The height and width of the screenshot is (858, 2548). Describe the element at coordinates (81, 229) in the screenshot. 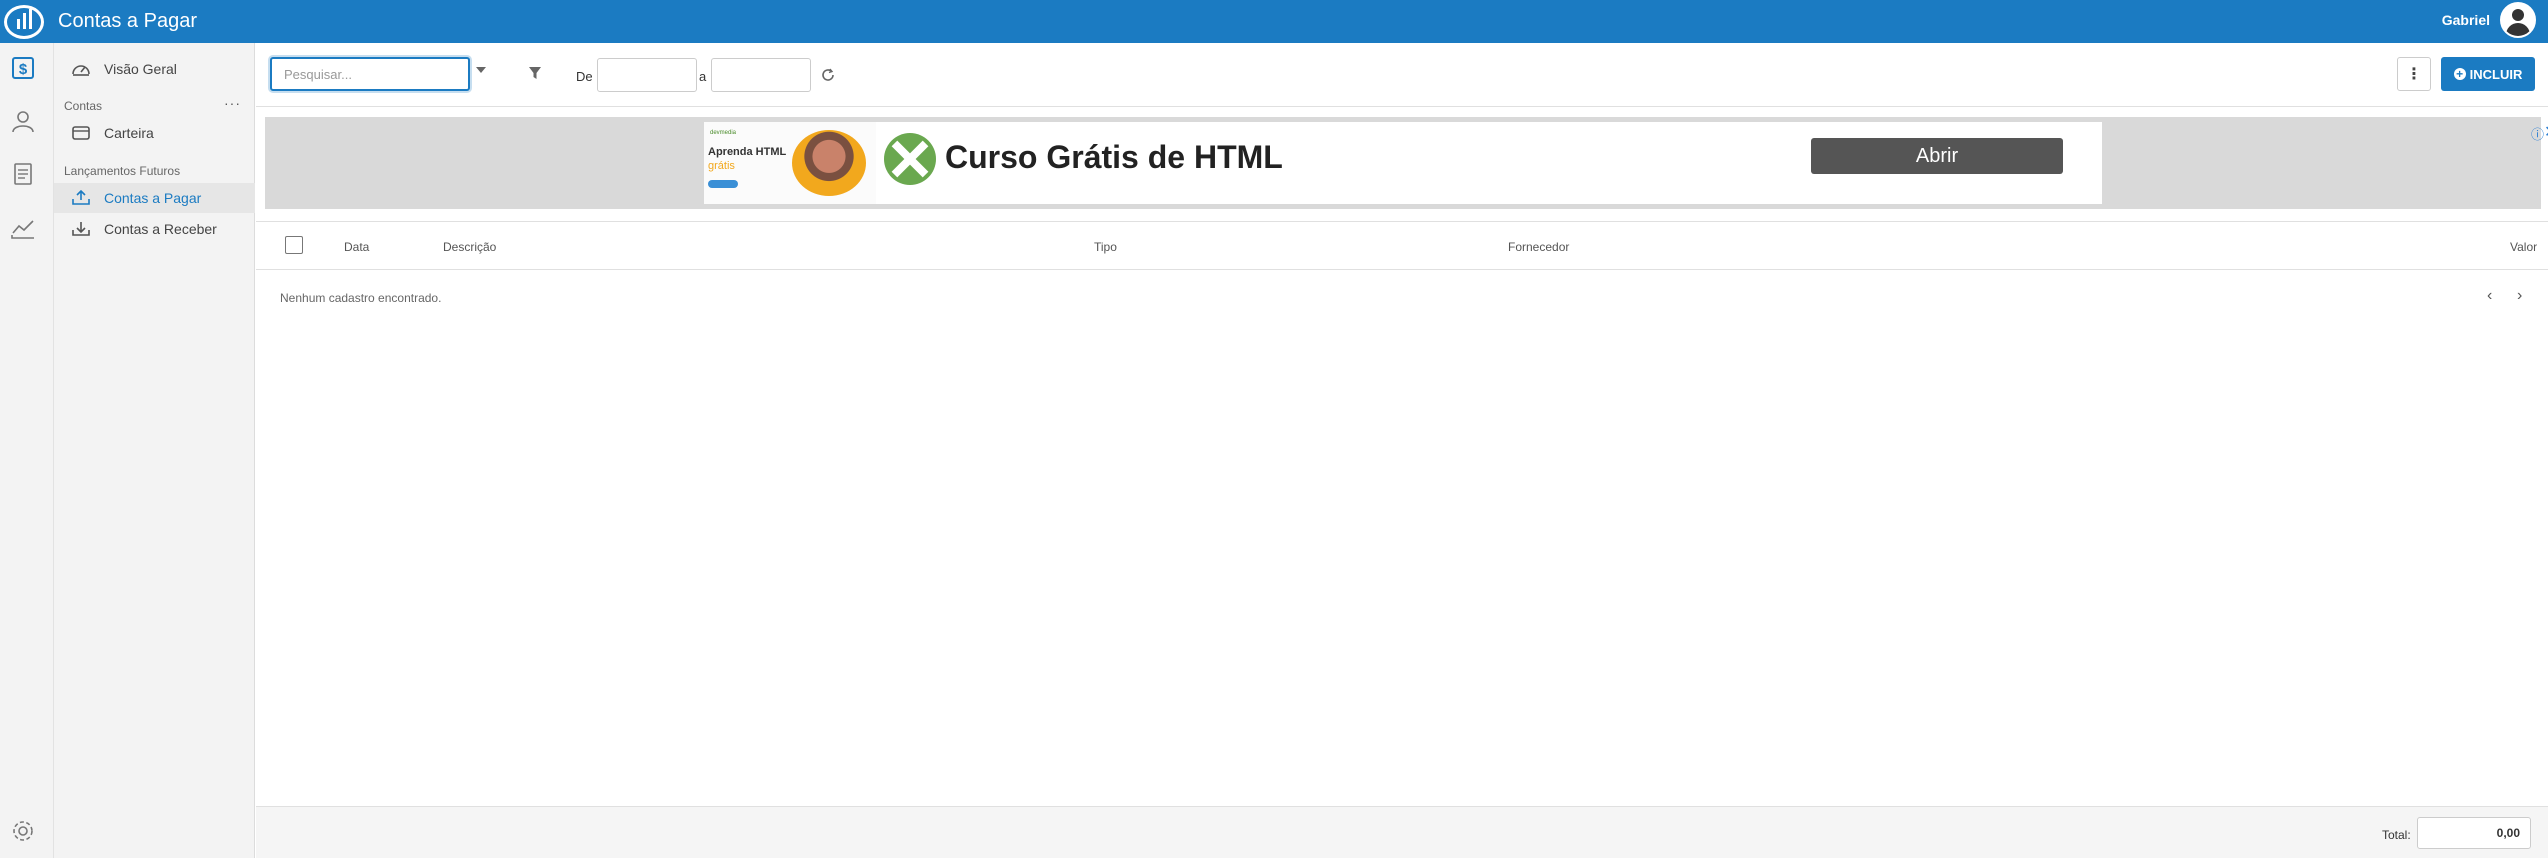

I see `download-tray-icon` at that location.